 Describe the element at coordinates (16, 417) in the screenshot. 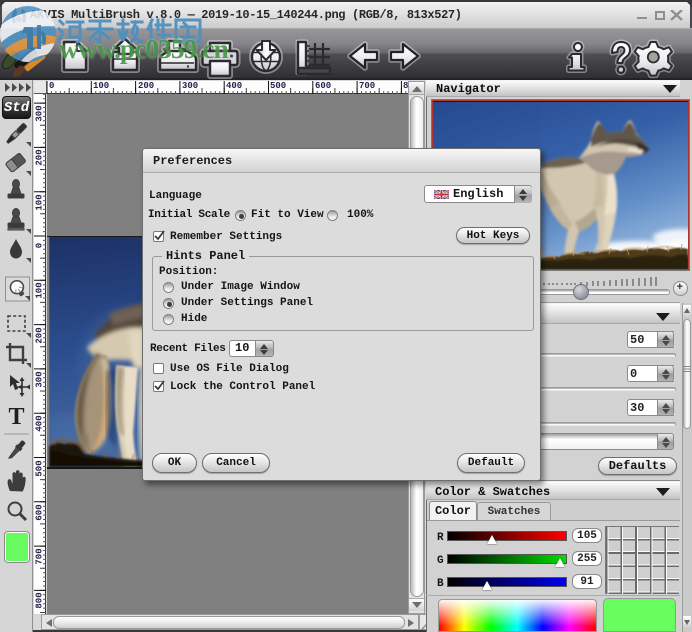

I see `svg-text: T` at that location.